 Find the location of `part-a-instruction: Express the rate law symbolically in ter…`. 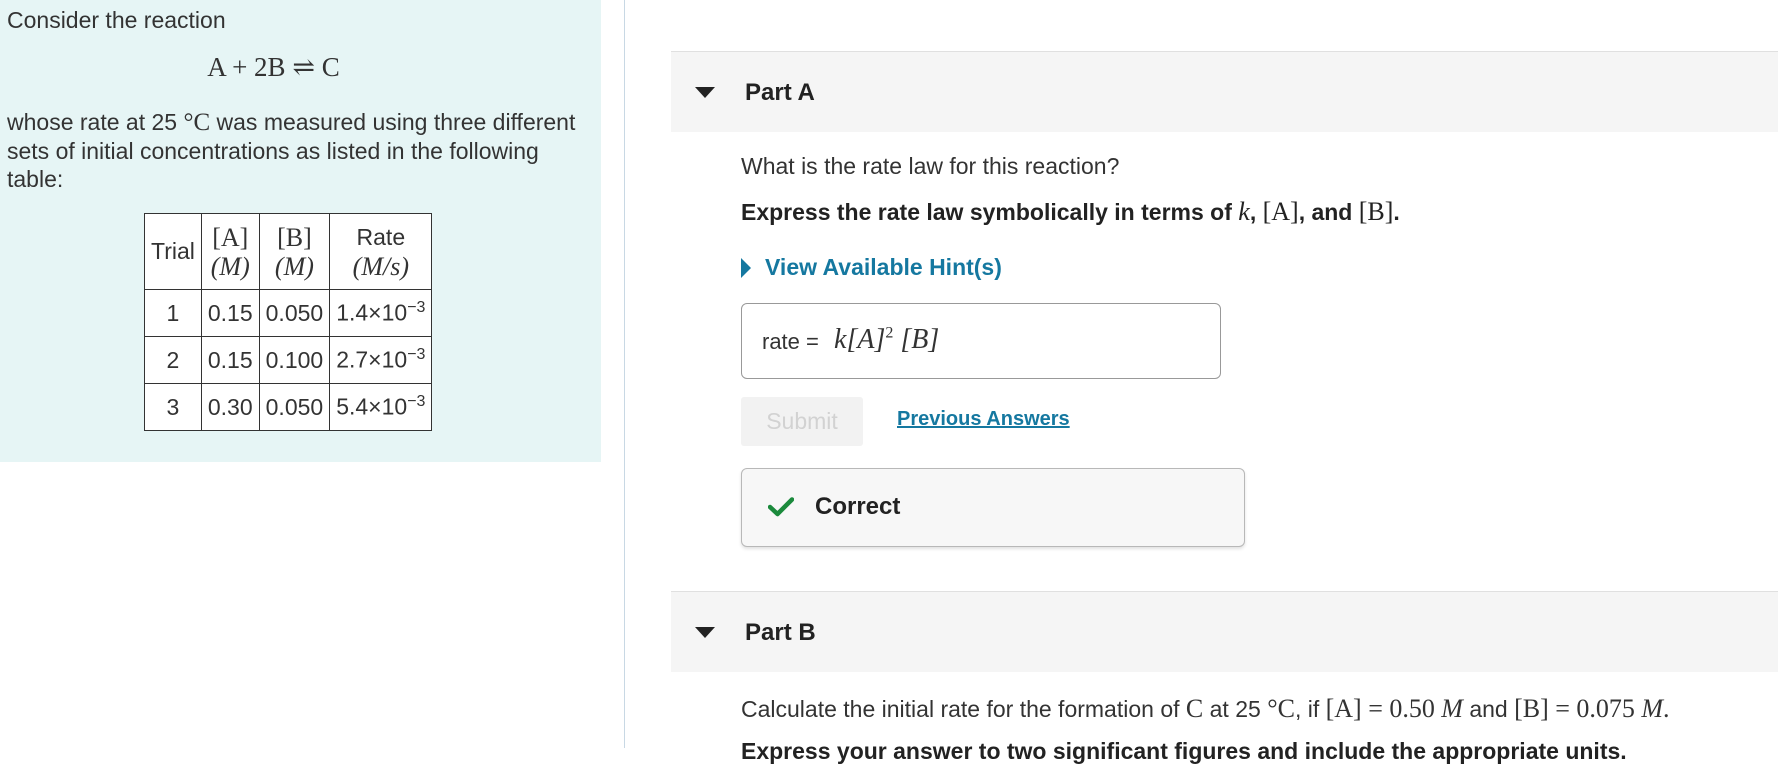

part-a-instruction: Express the rate law symbolically in ter… is located at coordinates (1070, 211).